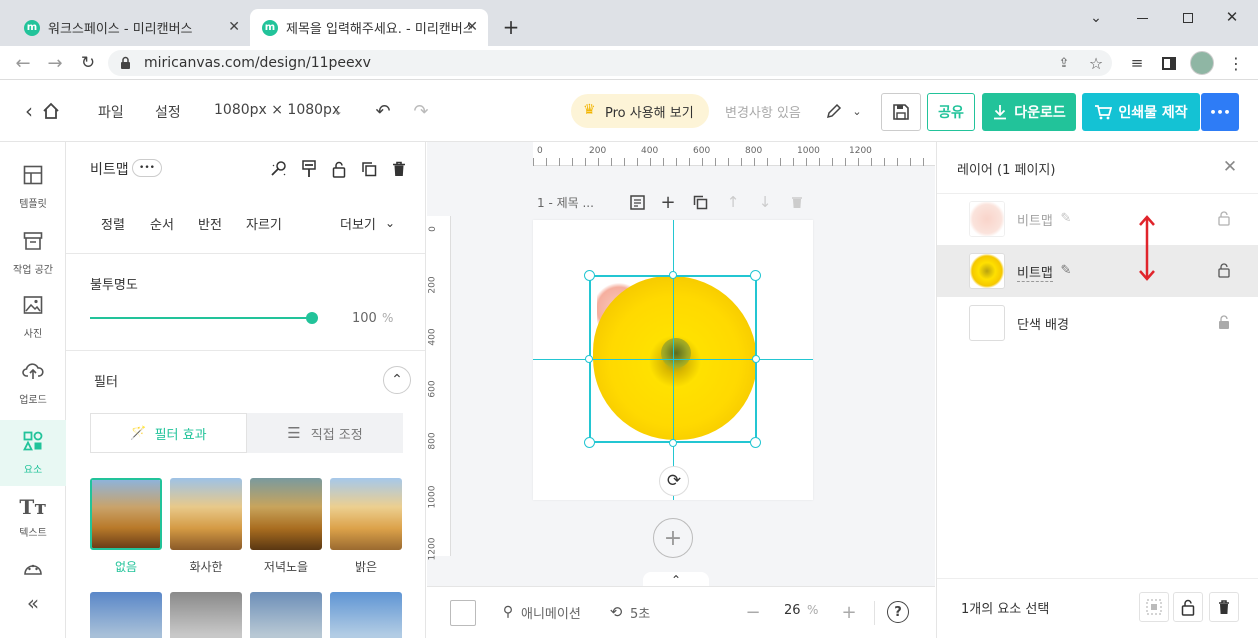 This screenshot has width=1258, height=638. Describe the element at coordinates (397, 380) in the screenshot. I see `collapse-filter-icon: ⌃` at that location.